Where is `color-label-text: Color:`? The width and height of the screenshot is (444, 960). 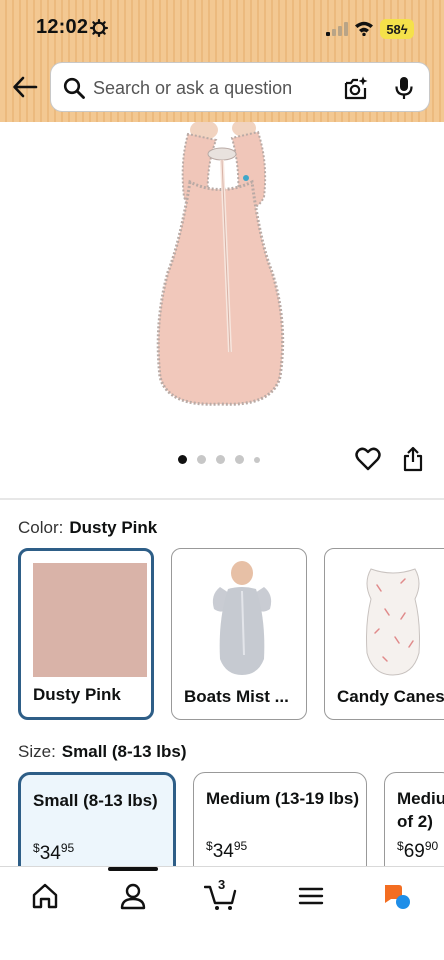
color-label-text: Color: is located at coordinates (41, 527).